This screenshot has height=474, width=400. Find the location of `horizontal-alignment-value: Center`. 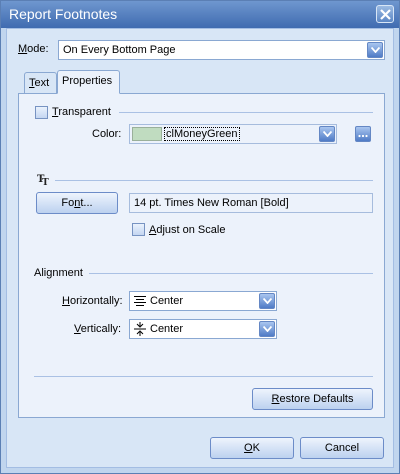

horizontal-alignment-value: Center is located at coordinates (167, 301).